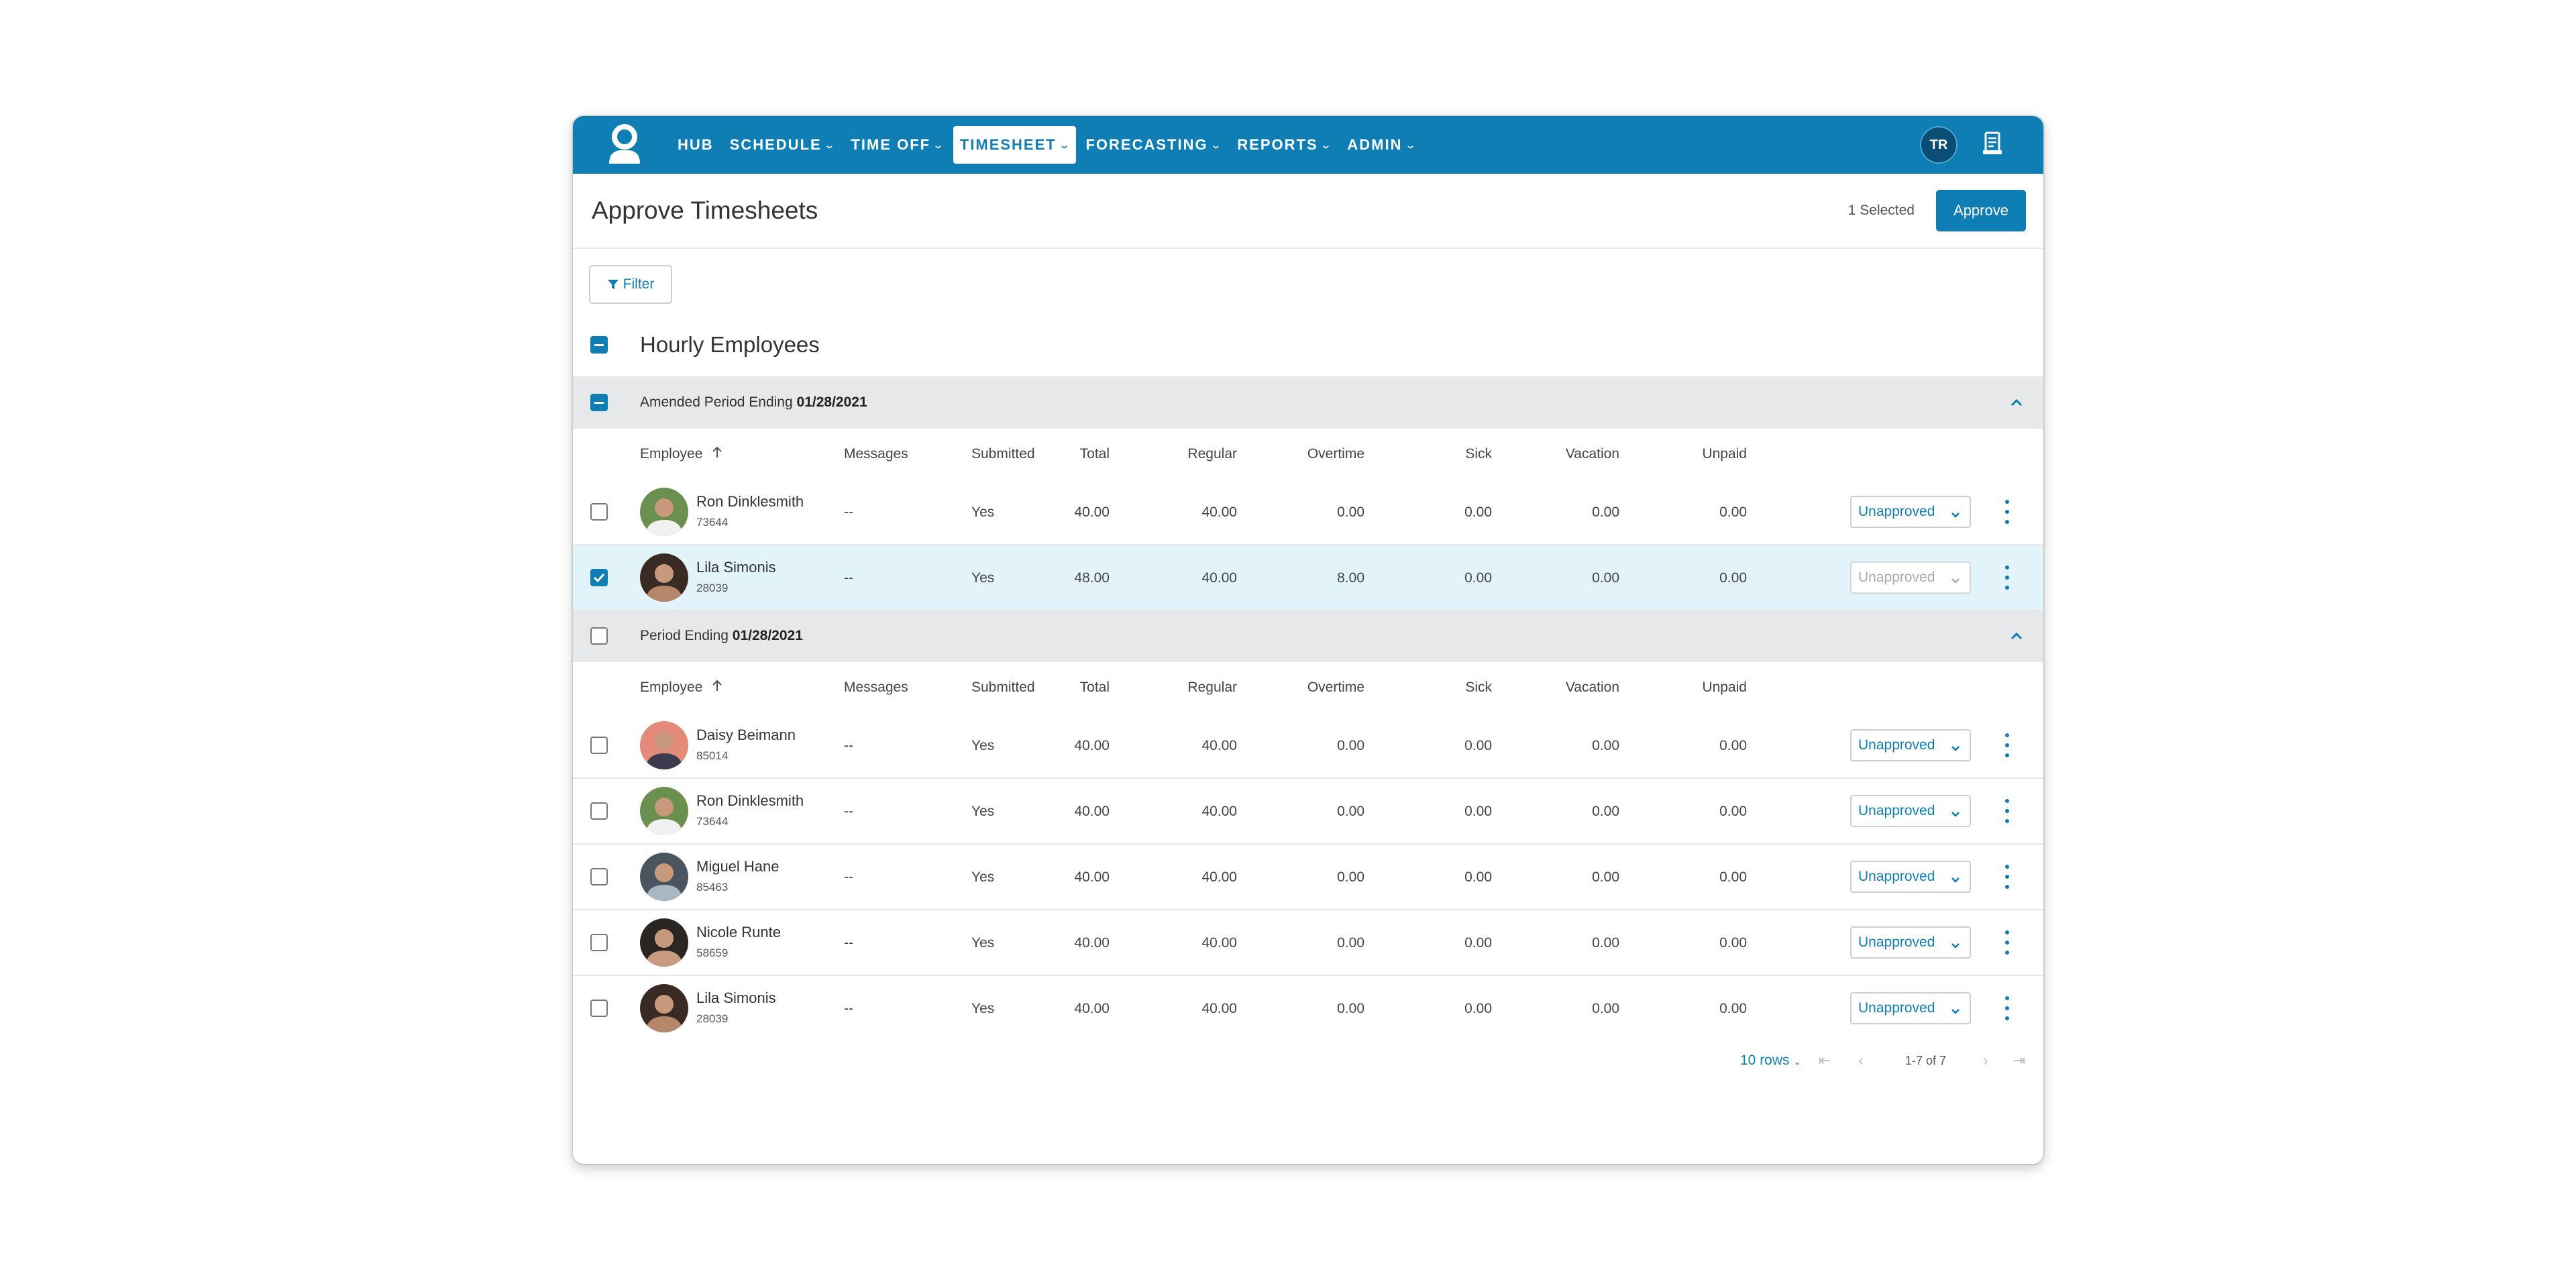  Describe the element at coordinates (1605, 811) in the screenshot. I see `cell-vacation: 0.00` at that location.